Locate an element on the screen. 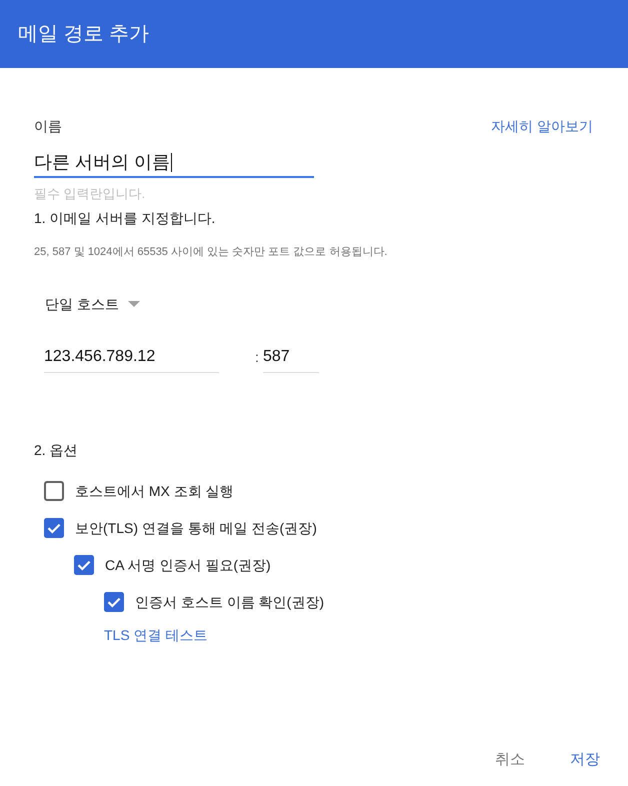  checkbox-label: CA 서명 인증서 필요(권장) is located at coordinates (188, 565).